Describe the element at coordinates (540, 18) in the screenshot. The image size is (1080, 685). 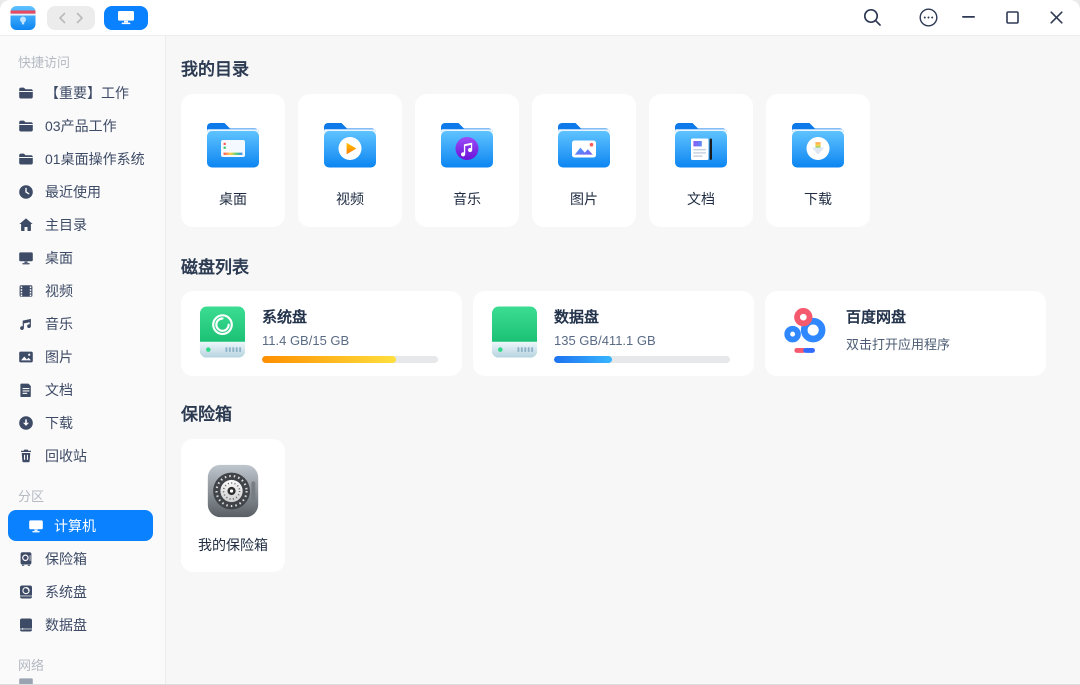
I see `titlebar` at that location.